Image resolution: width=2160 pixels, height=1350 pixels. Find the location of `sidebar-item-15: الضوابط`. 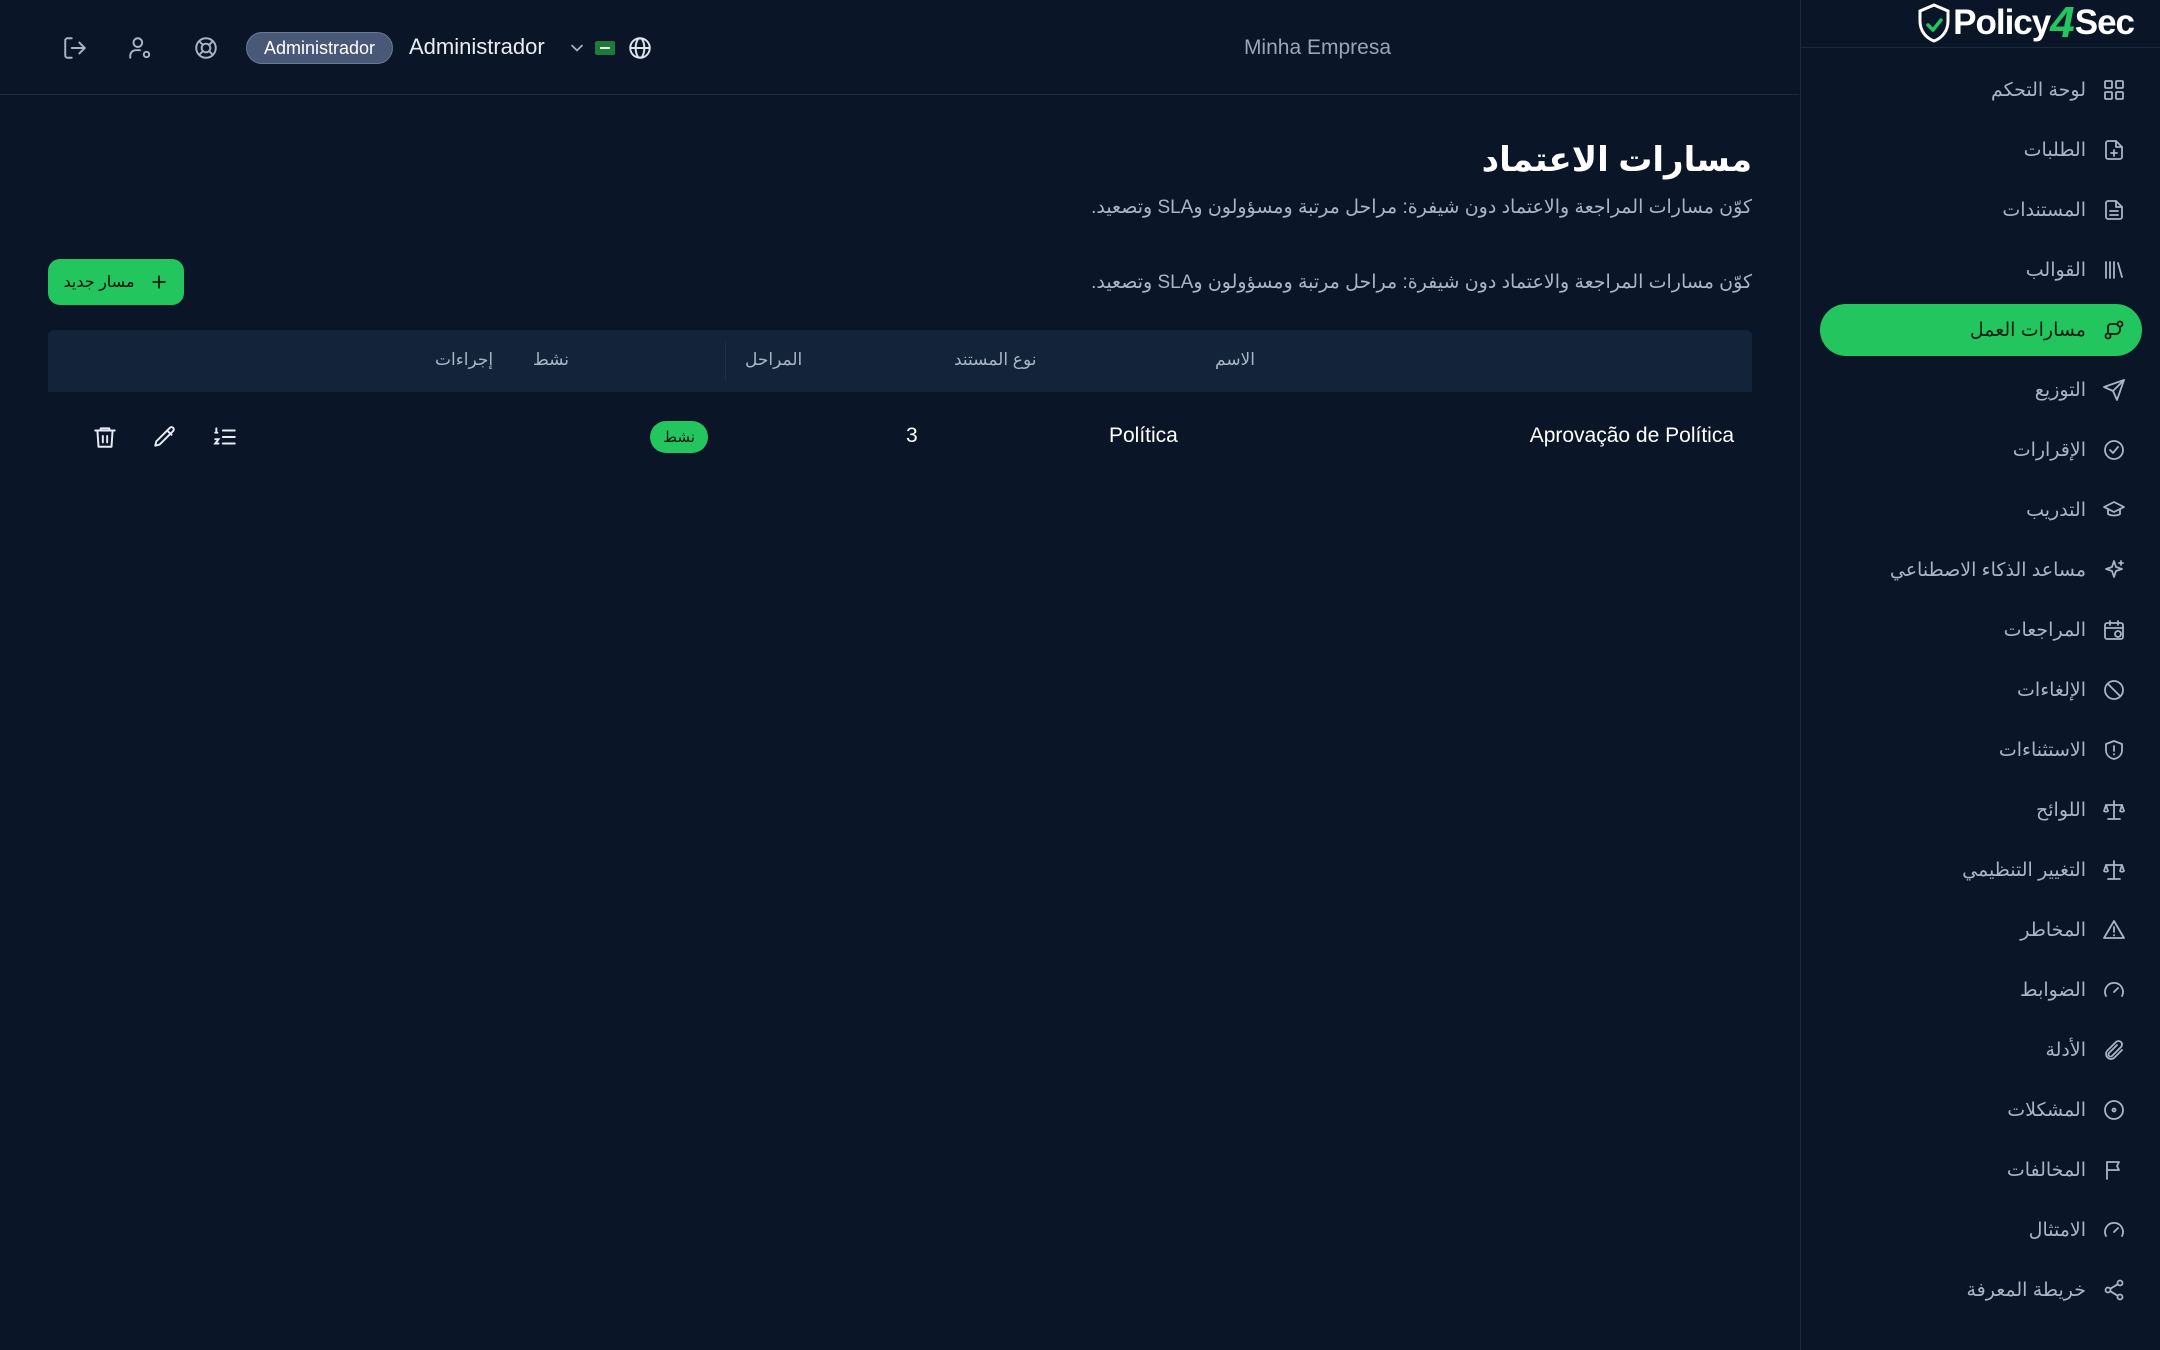

sidebar-item-15: الضوابط is located at coordinates (1981, 990).